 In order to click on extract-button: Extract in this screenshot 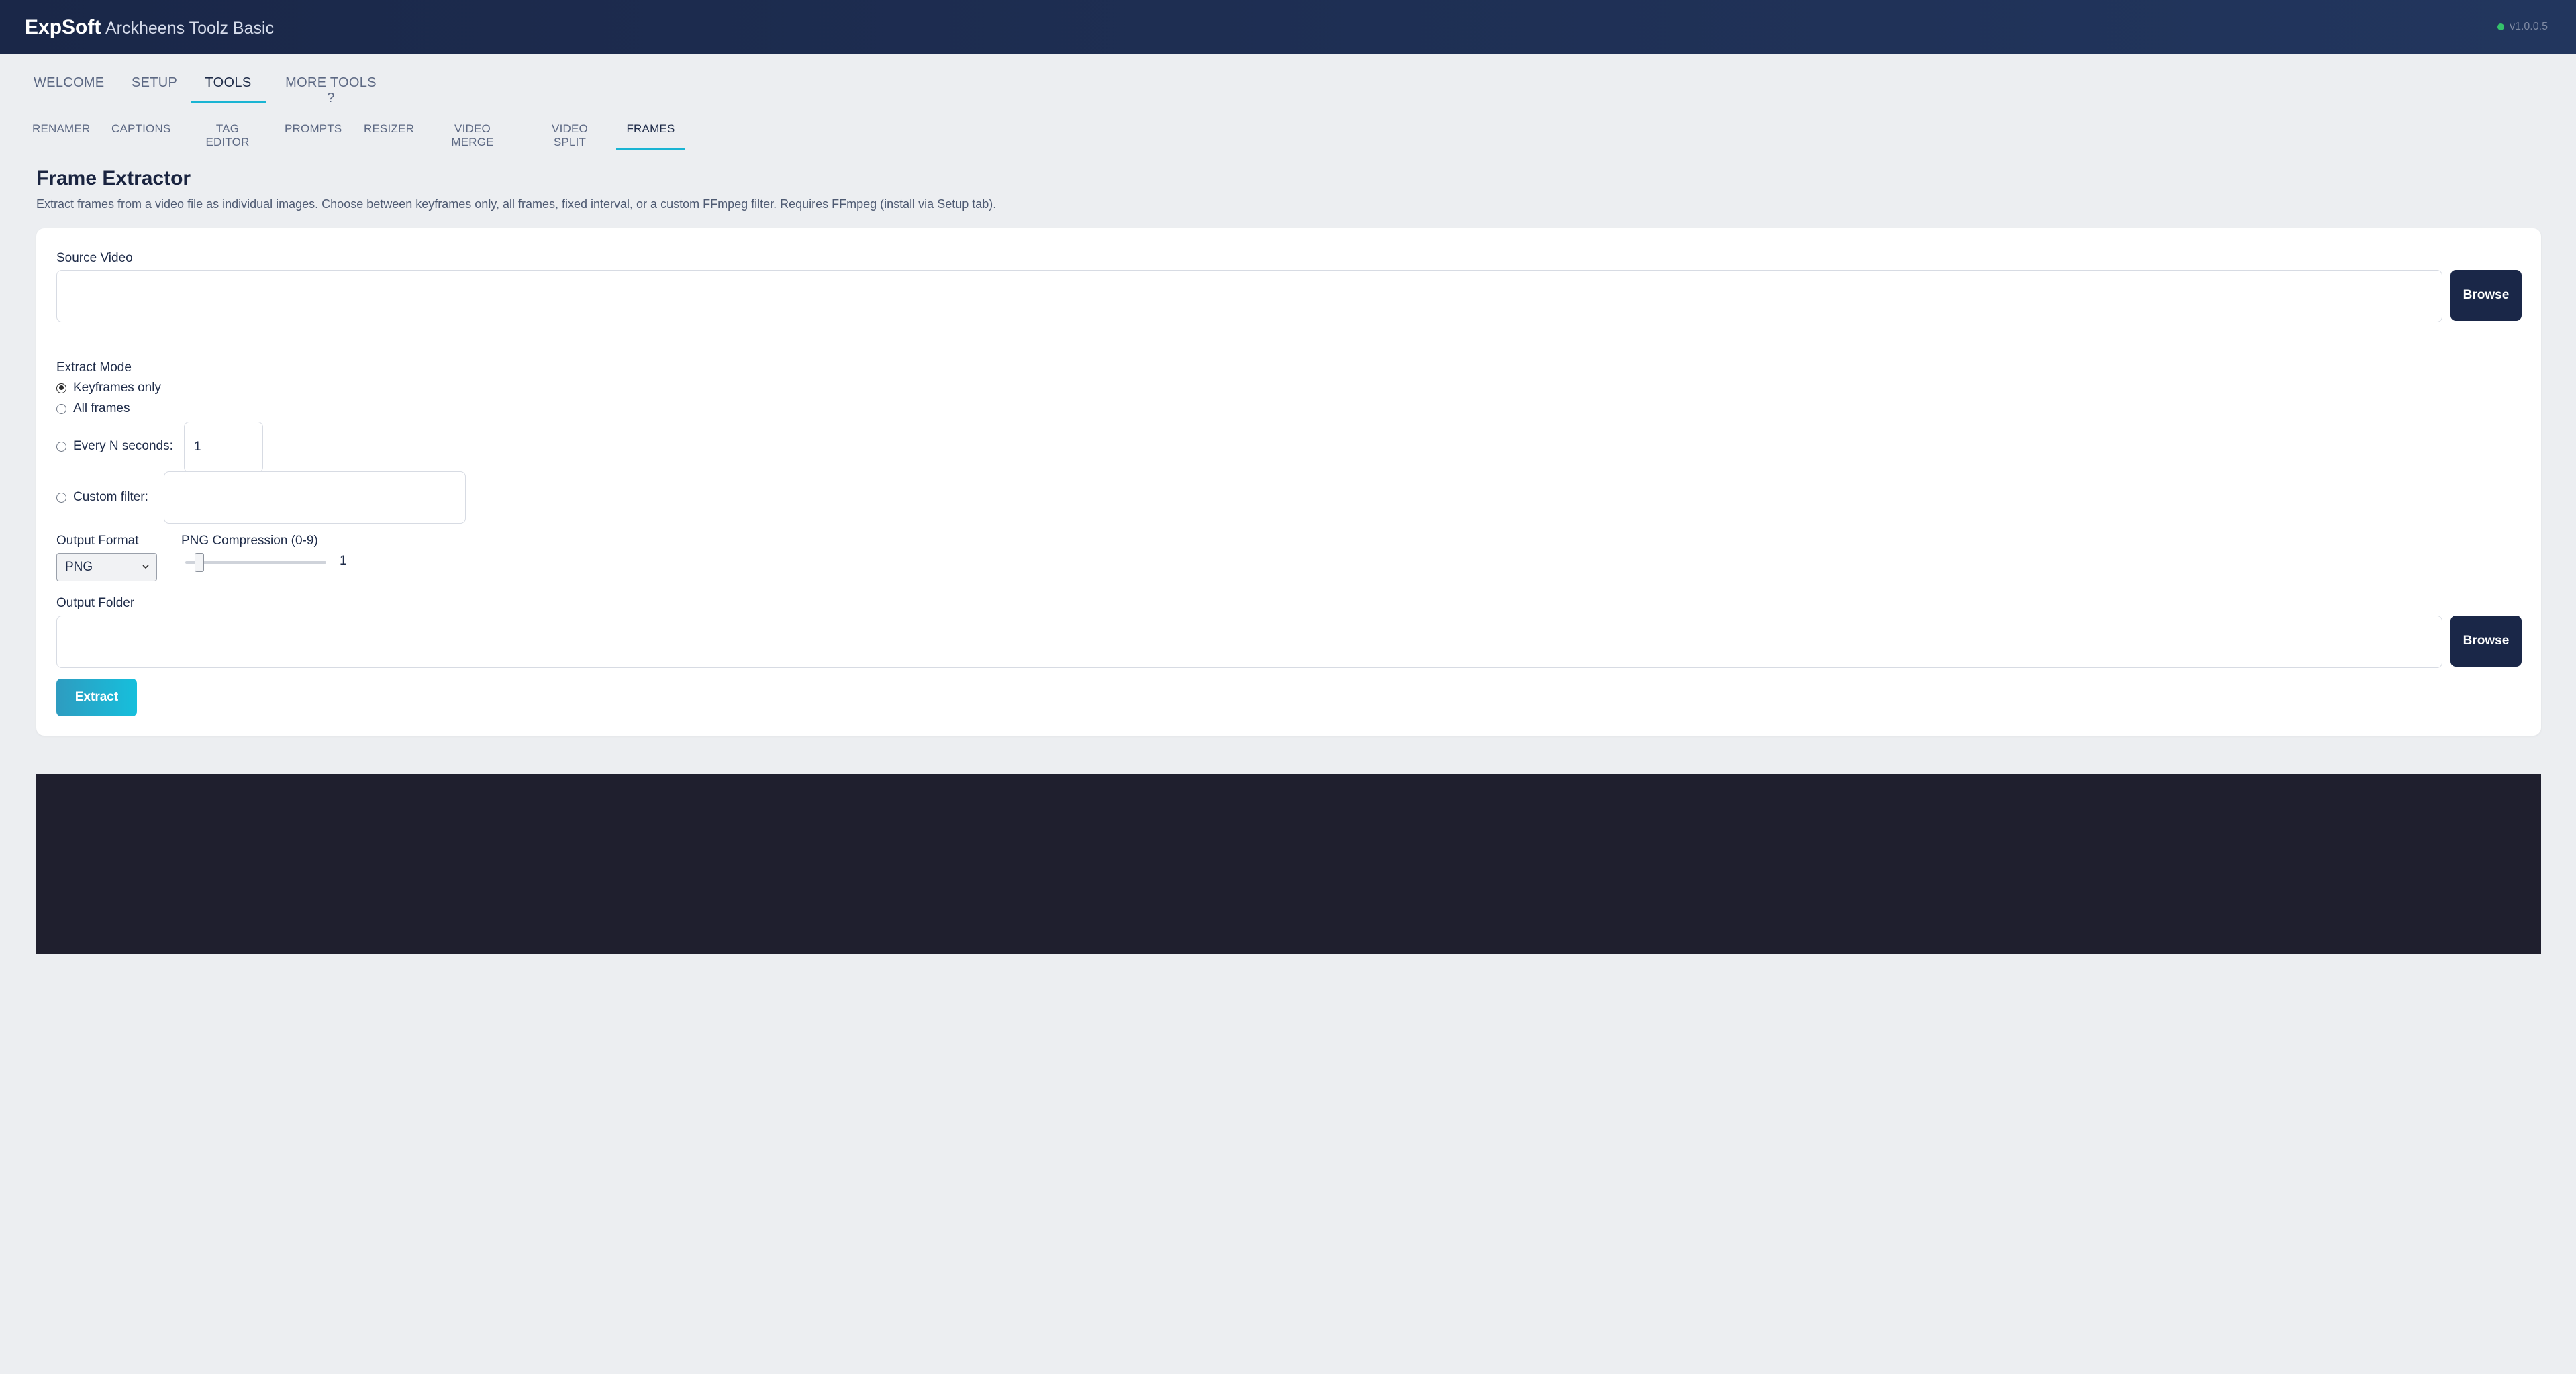, I will do `click(96, 698)`.